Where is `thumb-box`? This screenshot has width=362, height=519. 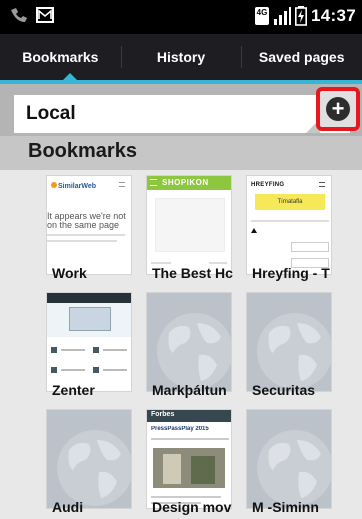 thumb-box is located at coordinates (310, 247).